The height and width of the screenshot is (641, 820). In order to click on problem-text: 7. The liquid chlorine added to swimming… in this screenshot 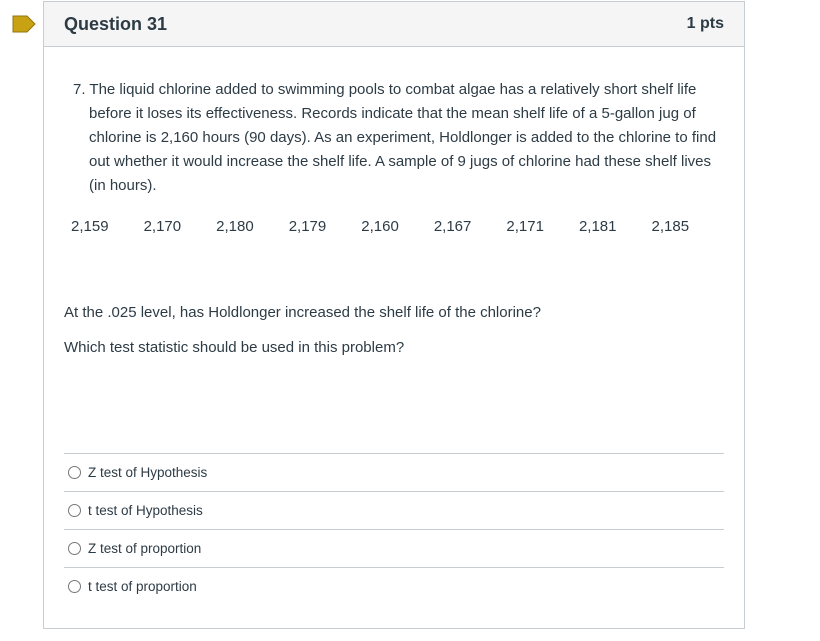, I will do `click(395, 137)`.